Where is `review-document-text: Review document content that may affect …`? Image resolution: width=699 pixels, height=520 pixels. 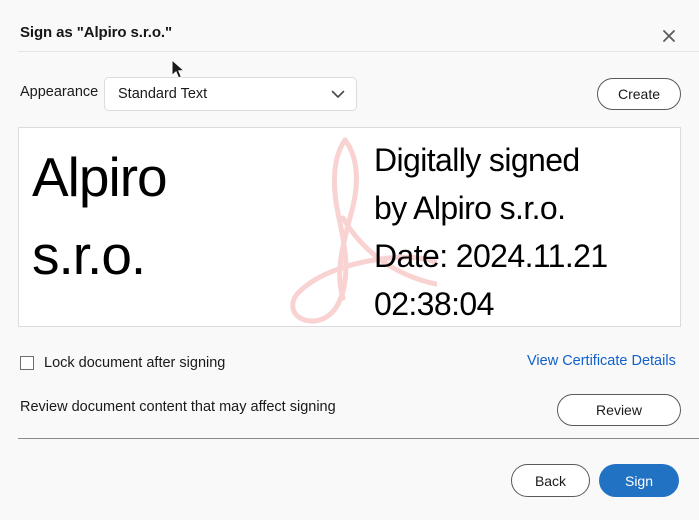 review-document-text: Review document content that may affect … is located at coordinates (178, 407).